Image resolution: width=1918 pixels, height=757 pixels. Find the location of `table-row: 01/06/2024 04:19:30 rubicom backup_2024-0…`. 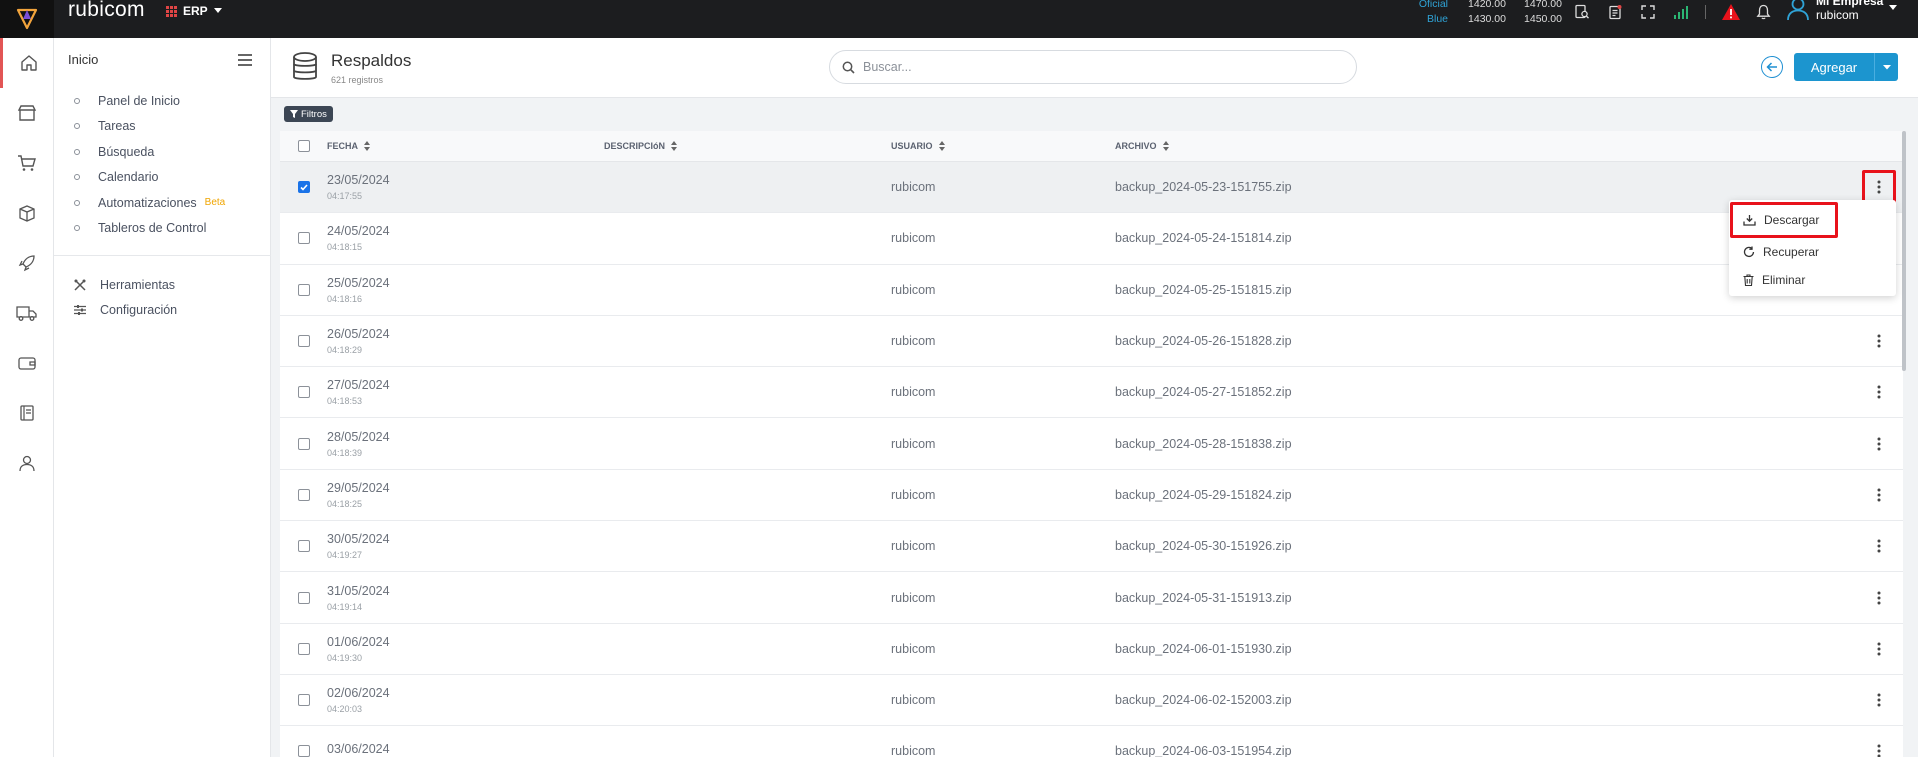

table-row: 01/06/2024 04:19:30 rubicom backup_2024-0… is located at coordinates (1091, 649).